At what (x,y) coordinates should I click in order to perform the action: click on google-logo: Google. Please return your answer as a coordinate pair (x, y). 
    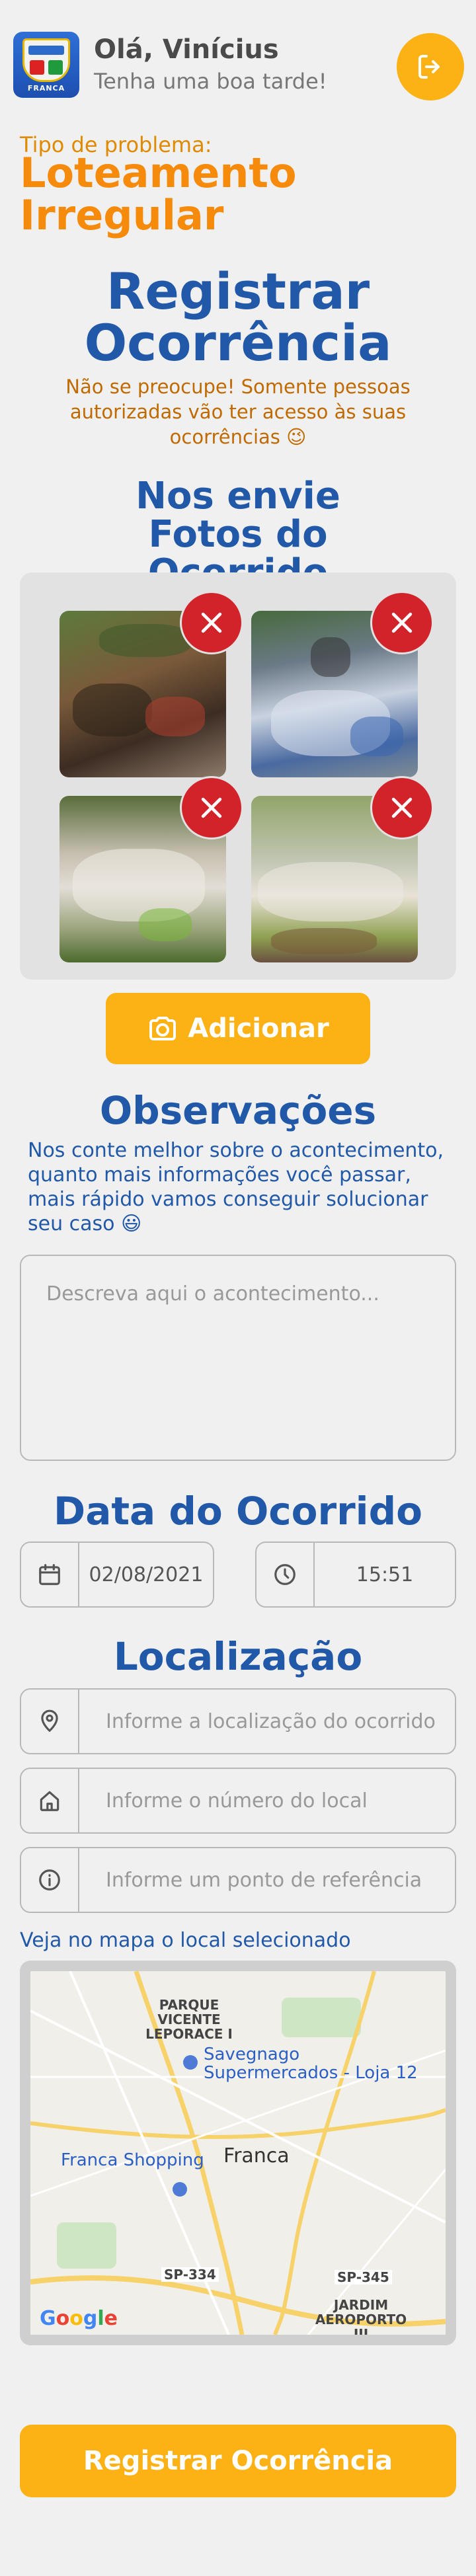
    Looking at the image, I should click on (79, 2318).